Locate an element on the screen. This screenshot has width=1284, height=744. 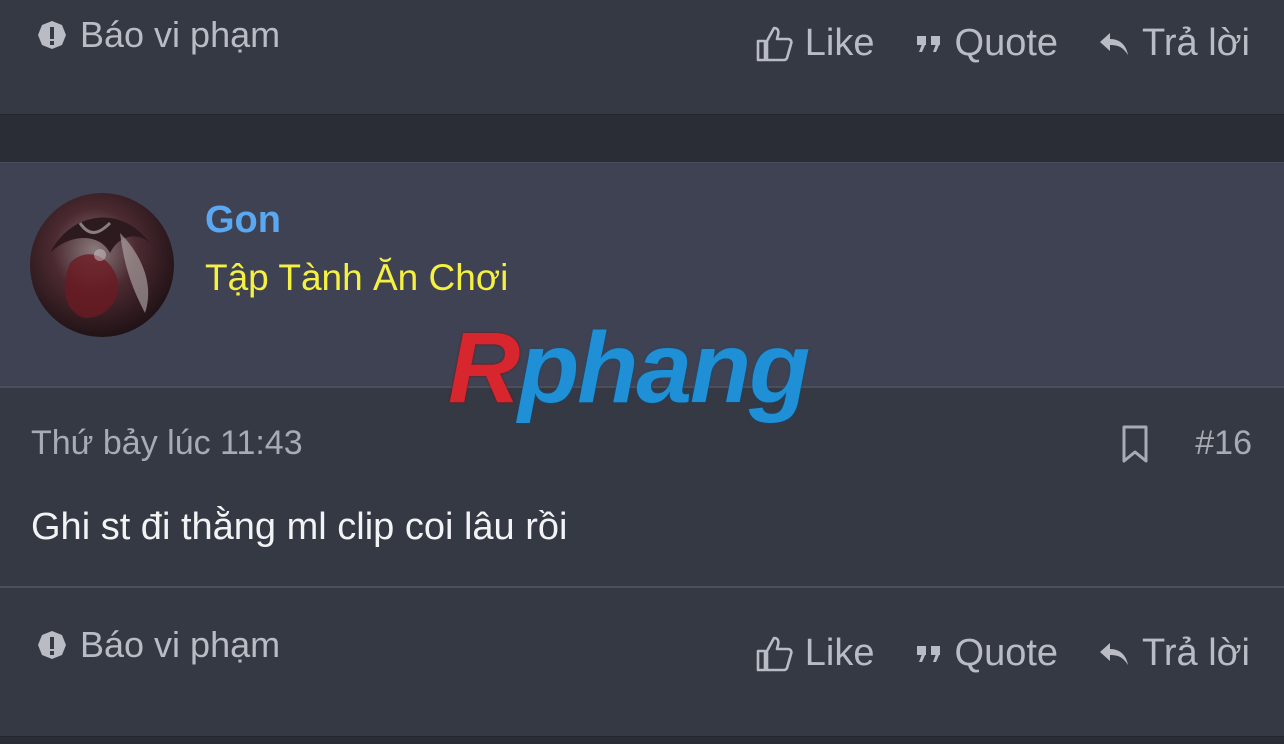
bookmark-icon is located at coordinates (1135, 444).